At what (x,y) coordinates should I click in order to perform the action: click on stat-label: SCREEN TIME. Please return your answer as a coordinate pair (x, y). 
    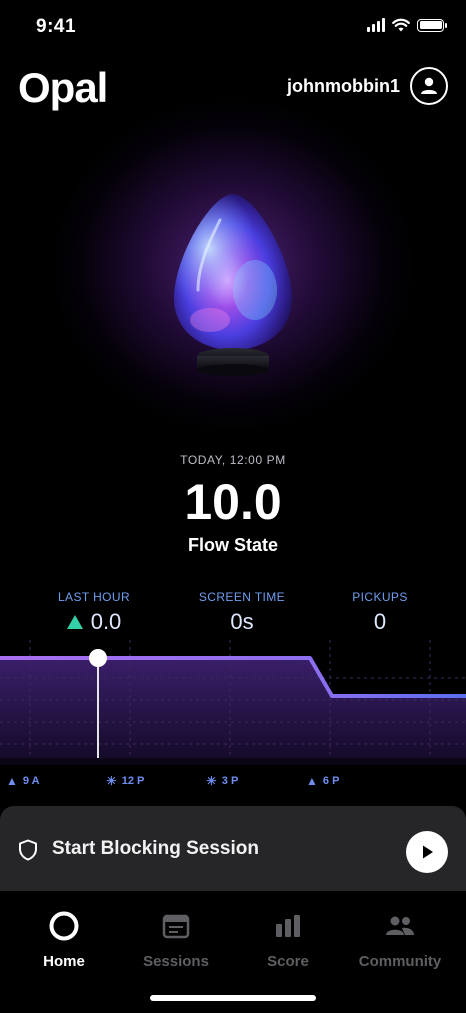
    Looking at the image, I should click on (242, 597).